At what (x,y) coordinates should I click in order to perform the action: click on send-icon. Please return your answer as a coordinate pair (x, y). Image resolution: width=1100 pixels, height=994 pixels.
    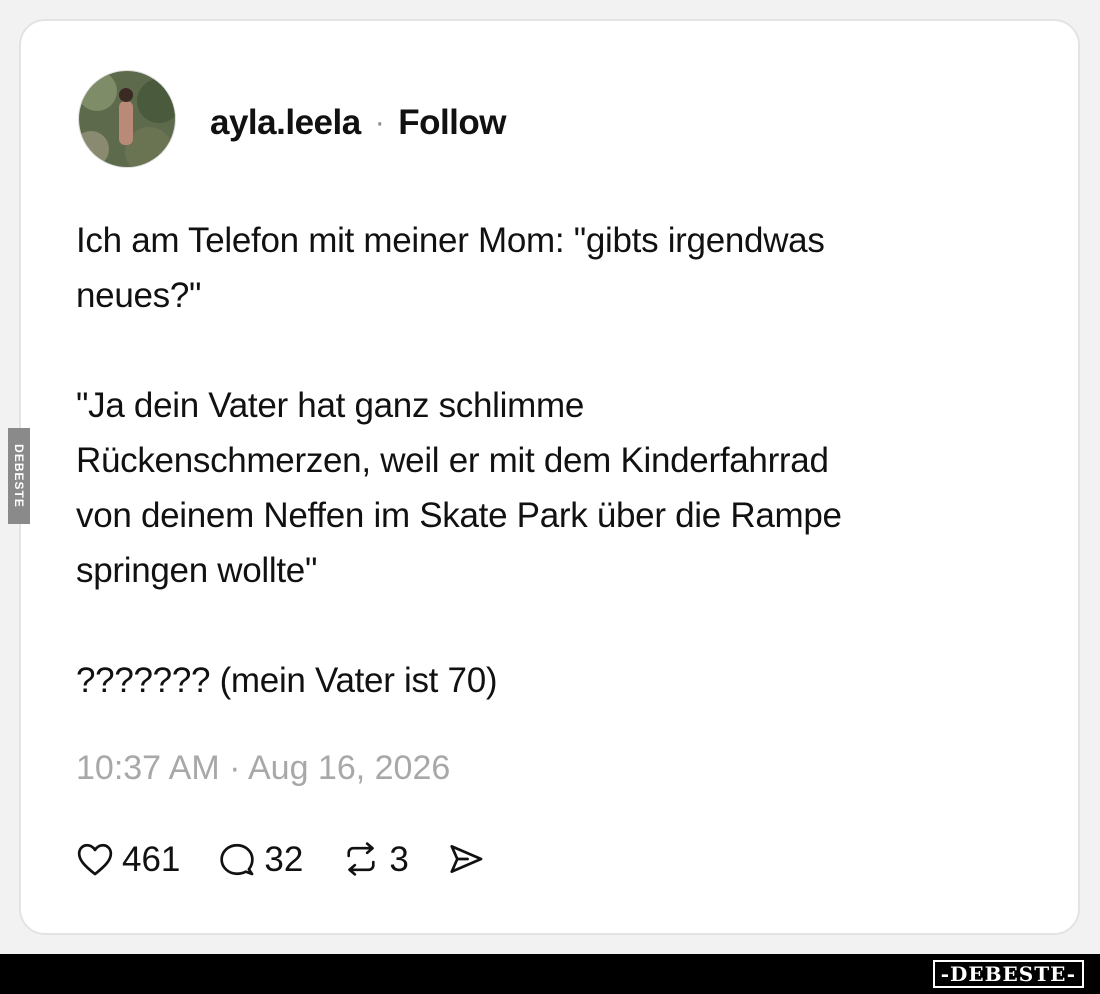
    Looking at the image, I should click on (466, 859).